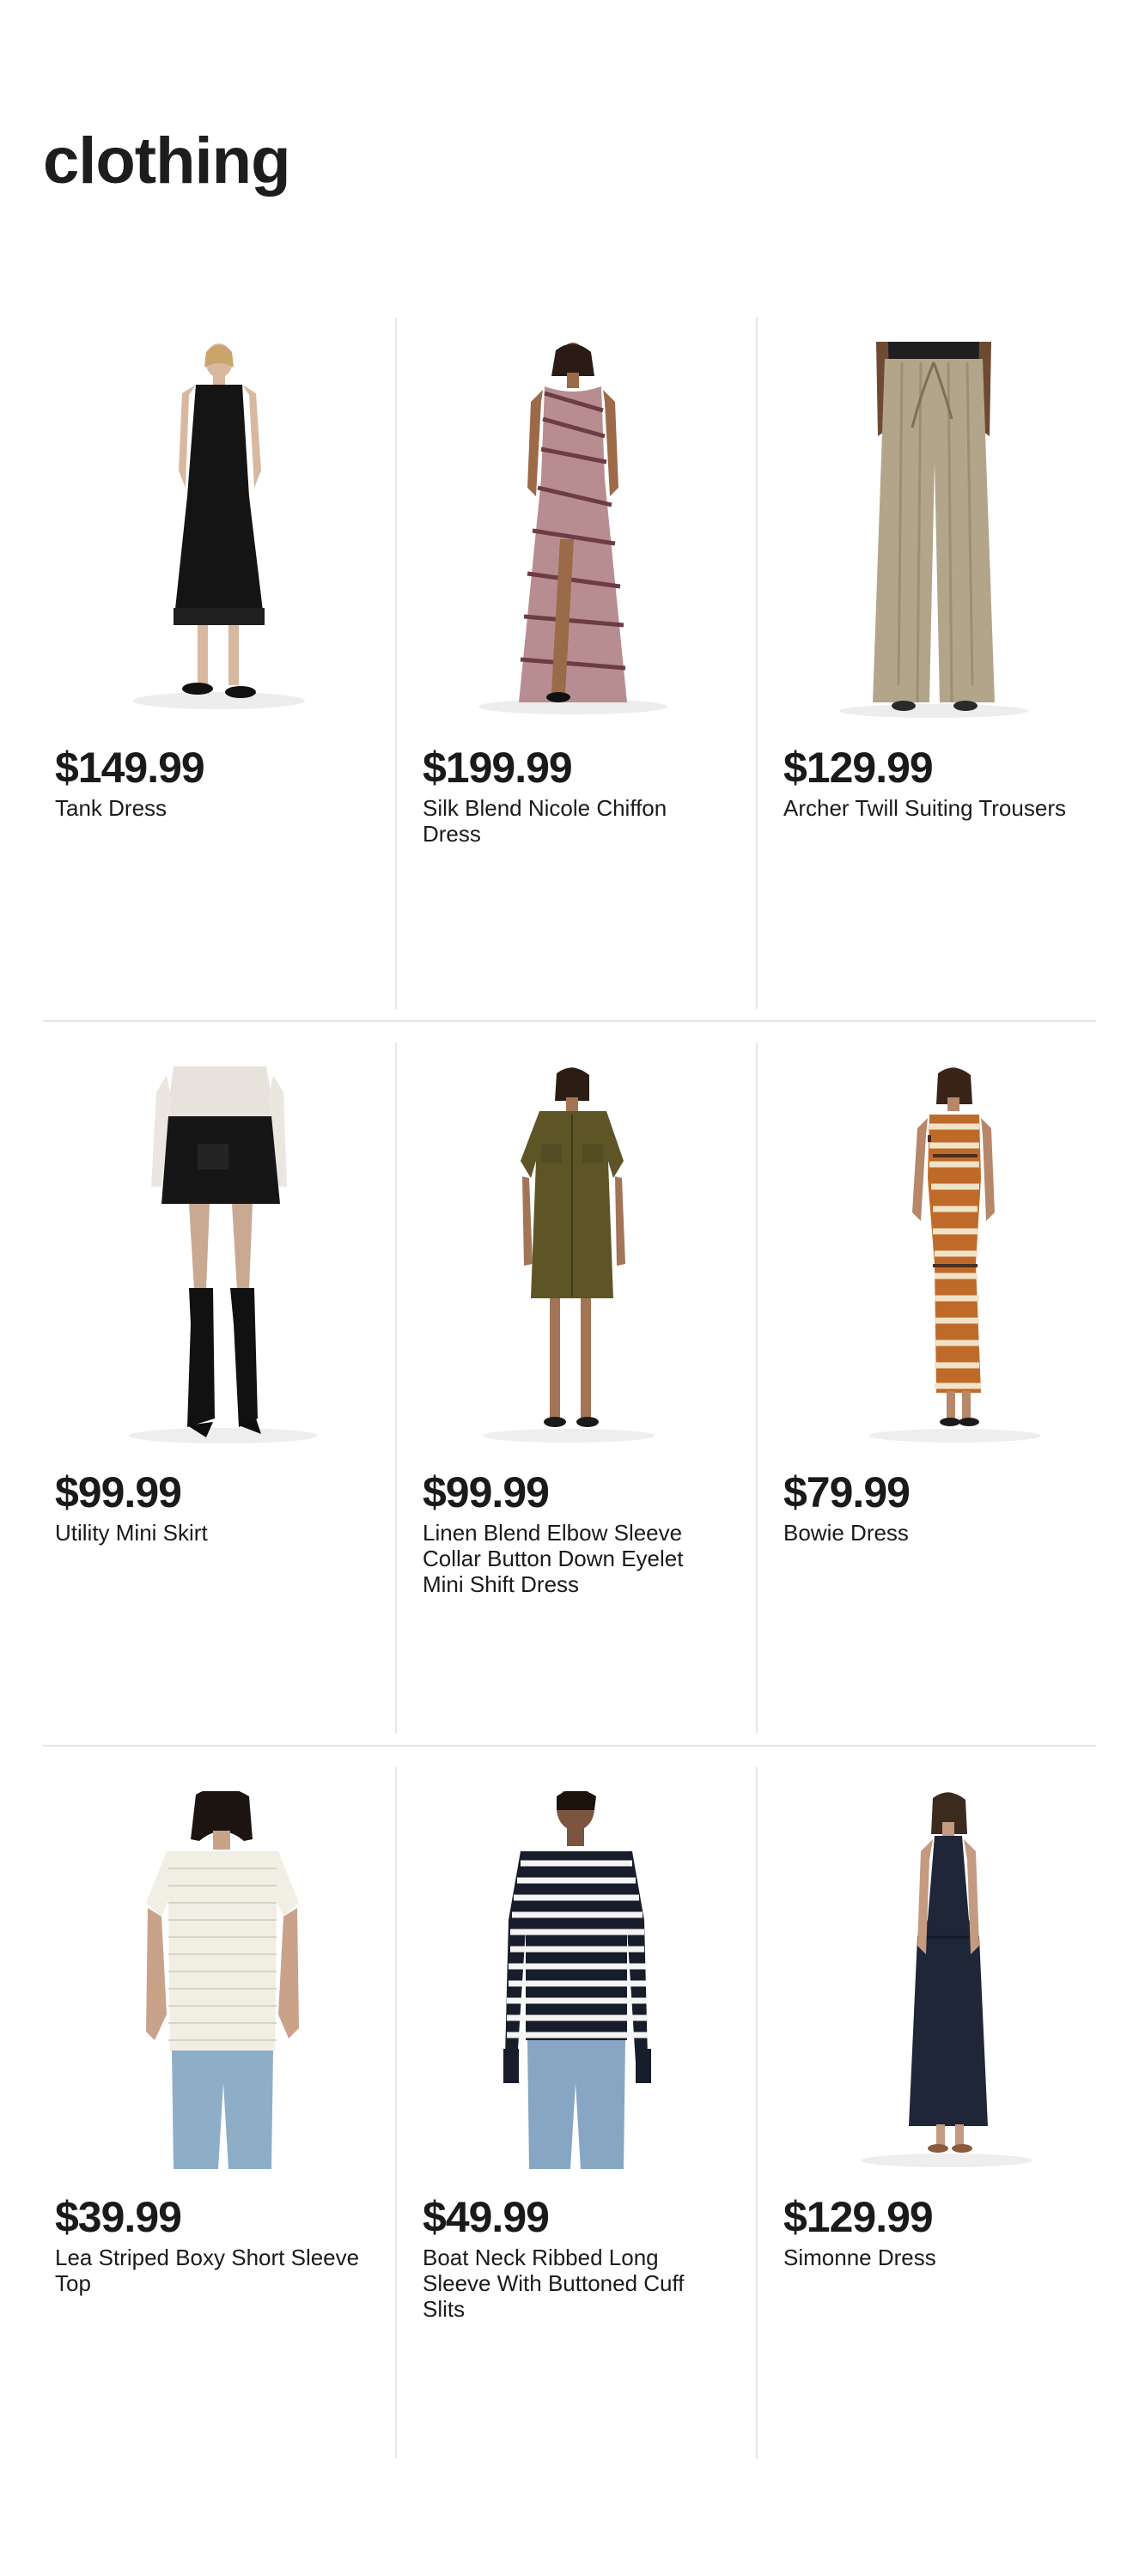  Describe the element at coordinates (219, 531) in the screenshot. I see `black-tank-dress-image` at that location.